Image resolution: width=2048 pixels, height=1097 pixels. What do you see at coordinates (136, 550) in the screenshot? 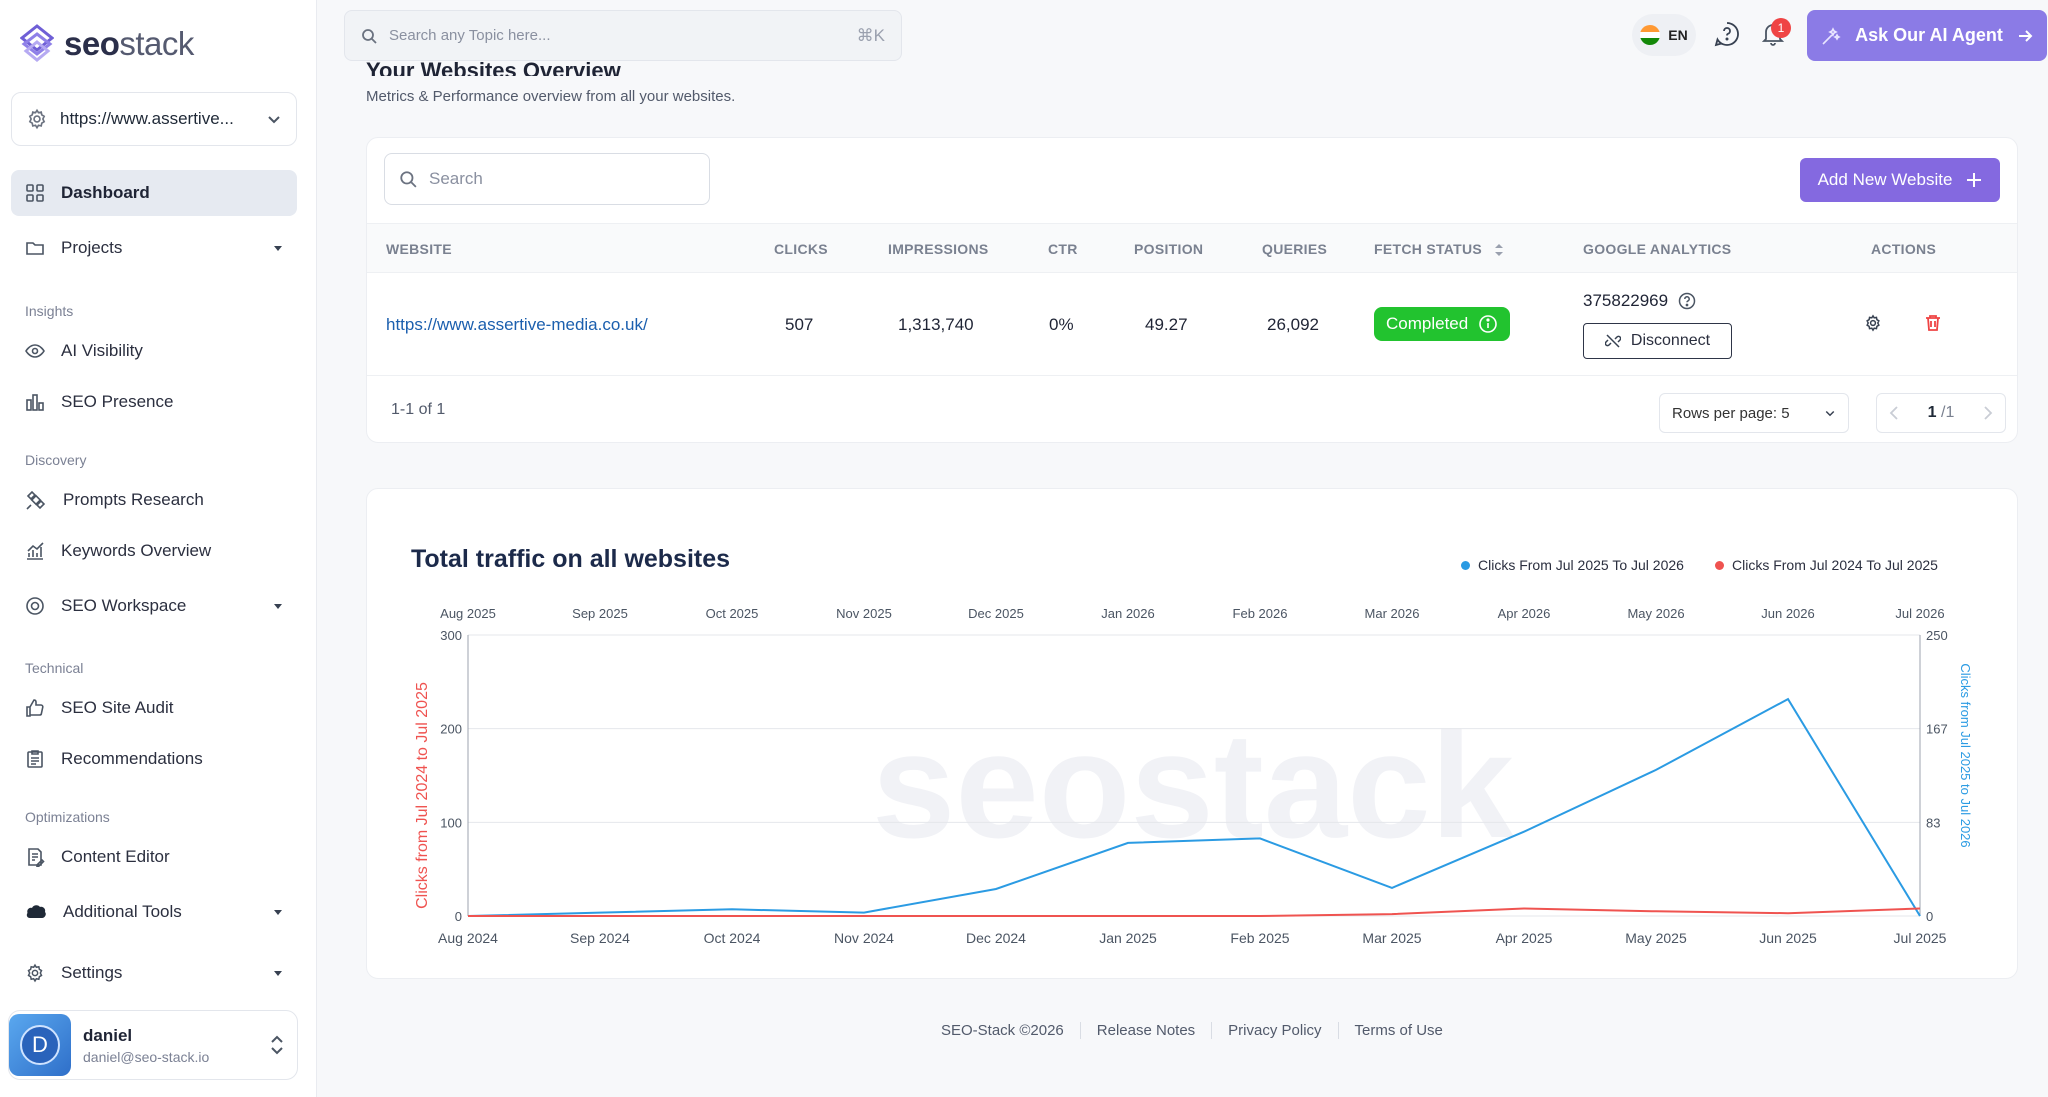
I see `sidebar-item-label: Keywords Overview` at bounding box center [136, 550].